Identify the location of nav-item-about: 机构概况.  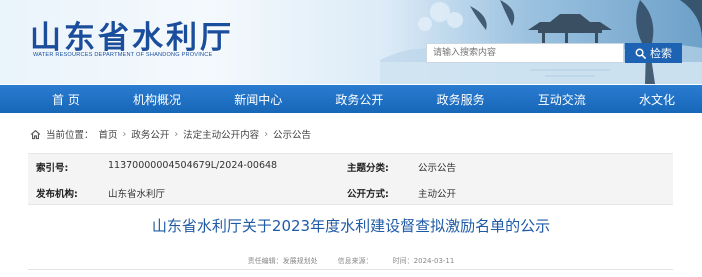
(157, 99).